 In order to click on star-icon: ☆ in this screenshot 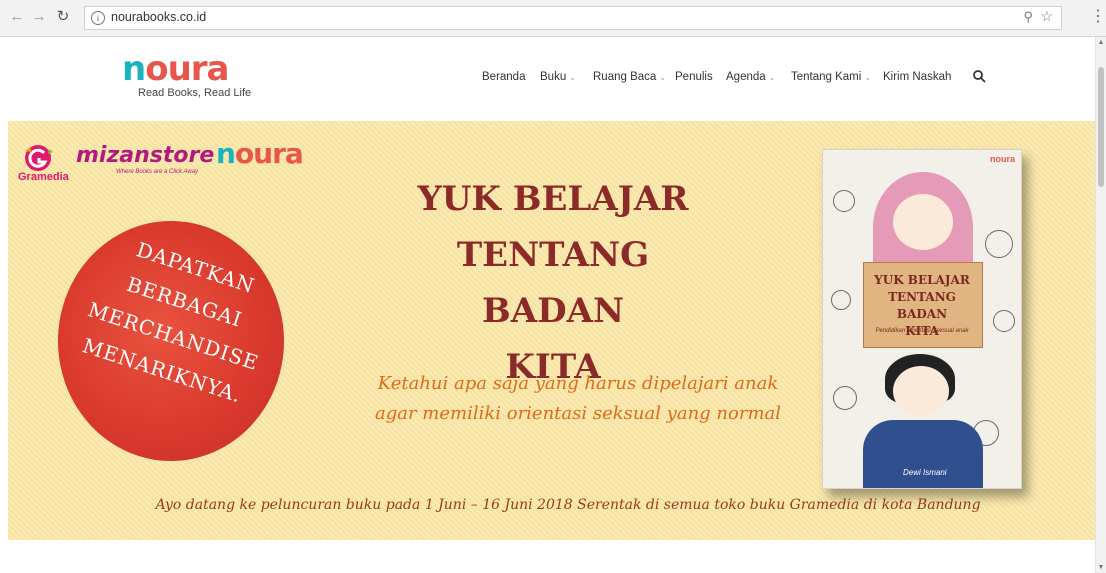, I will do `click(1046, 16)`.